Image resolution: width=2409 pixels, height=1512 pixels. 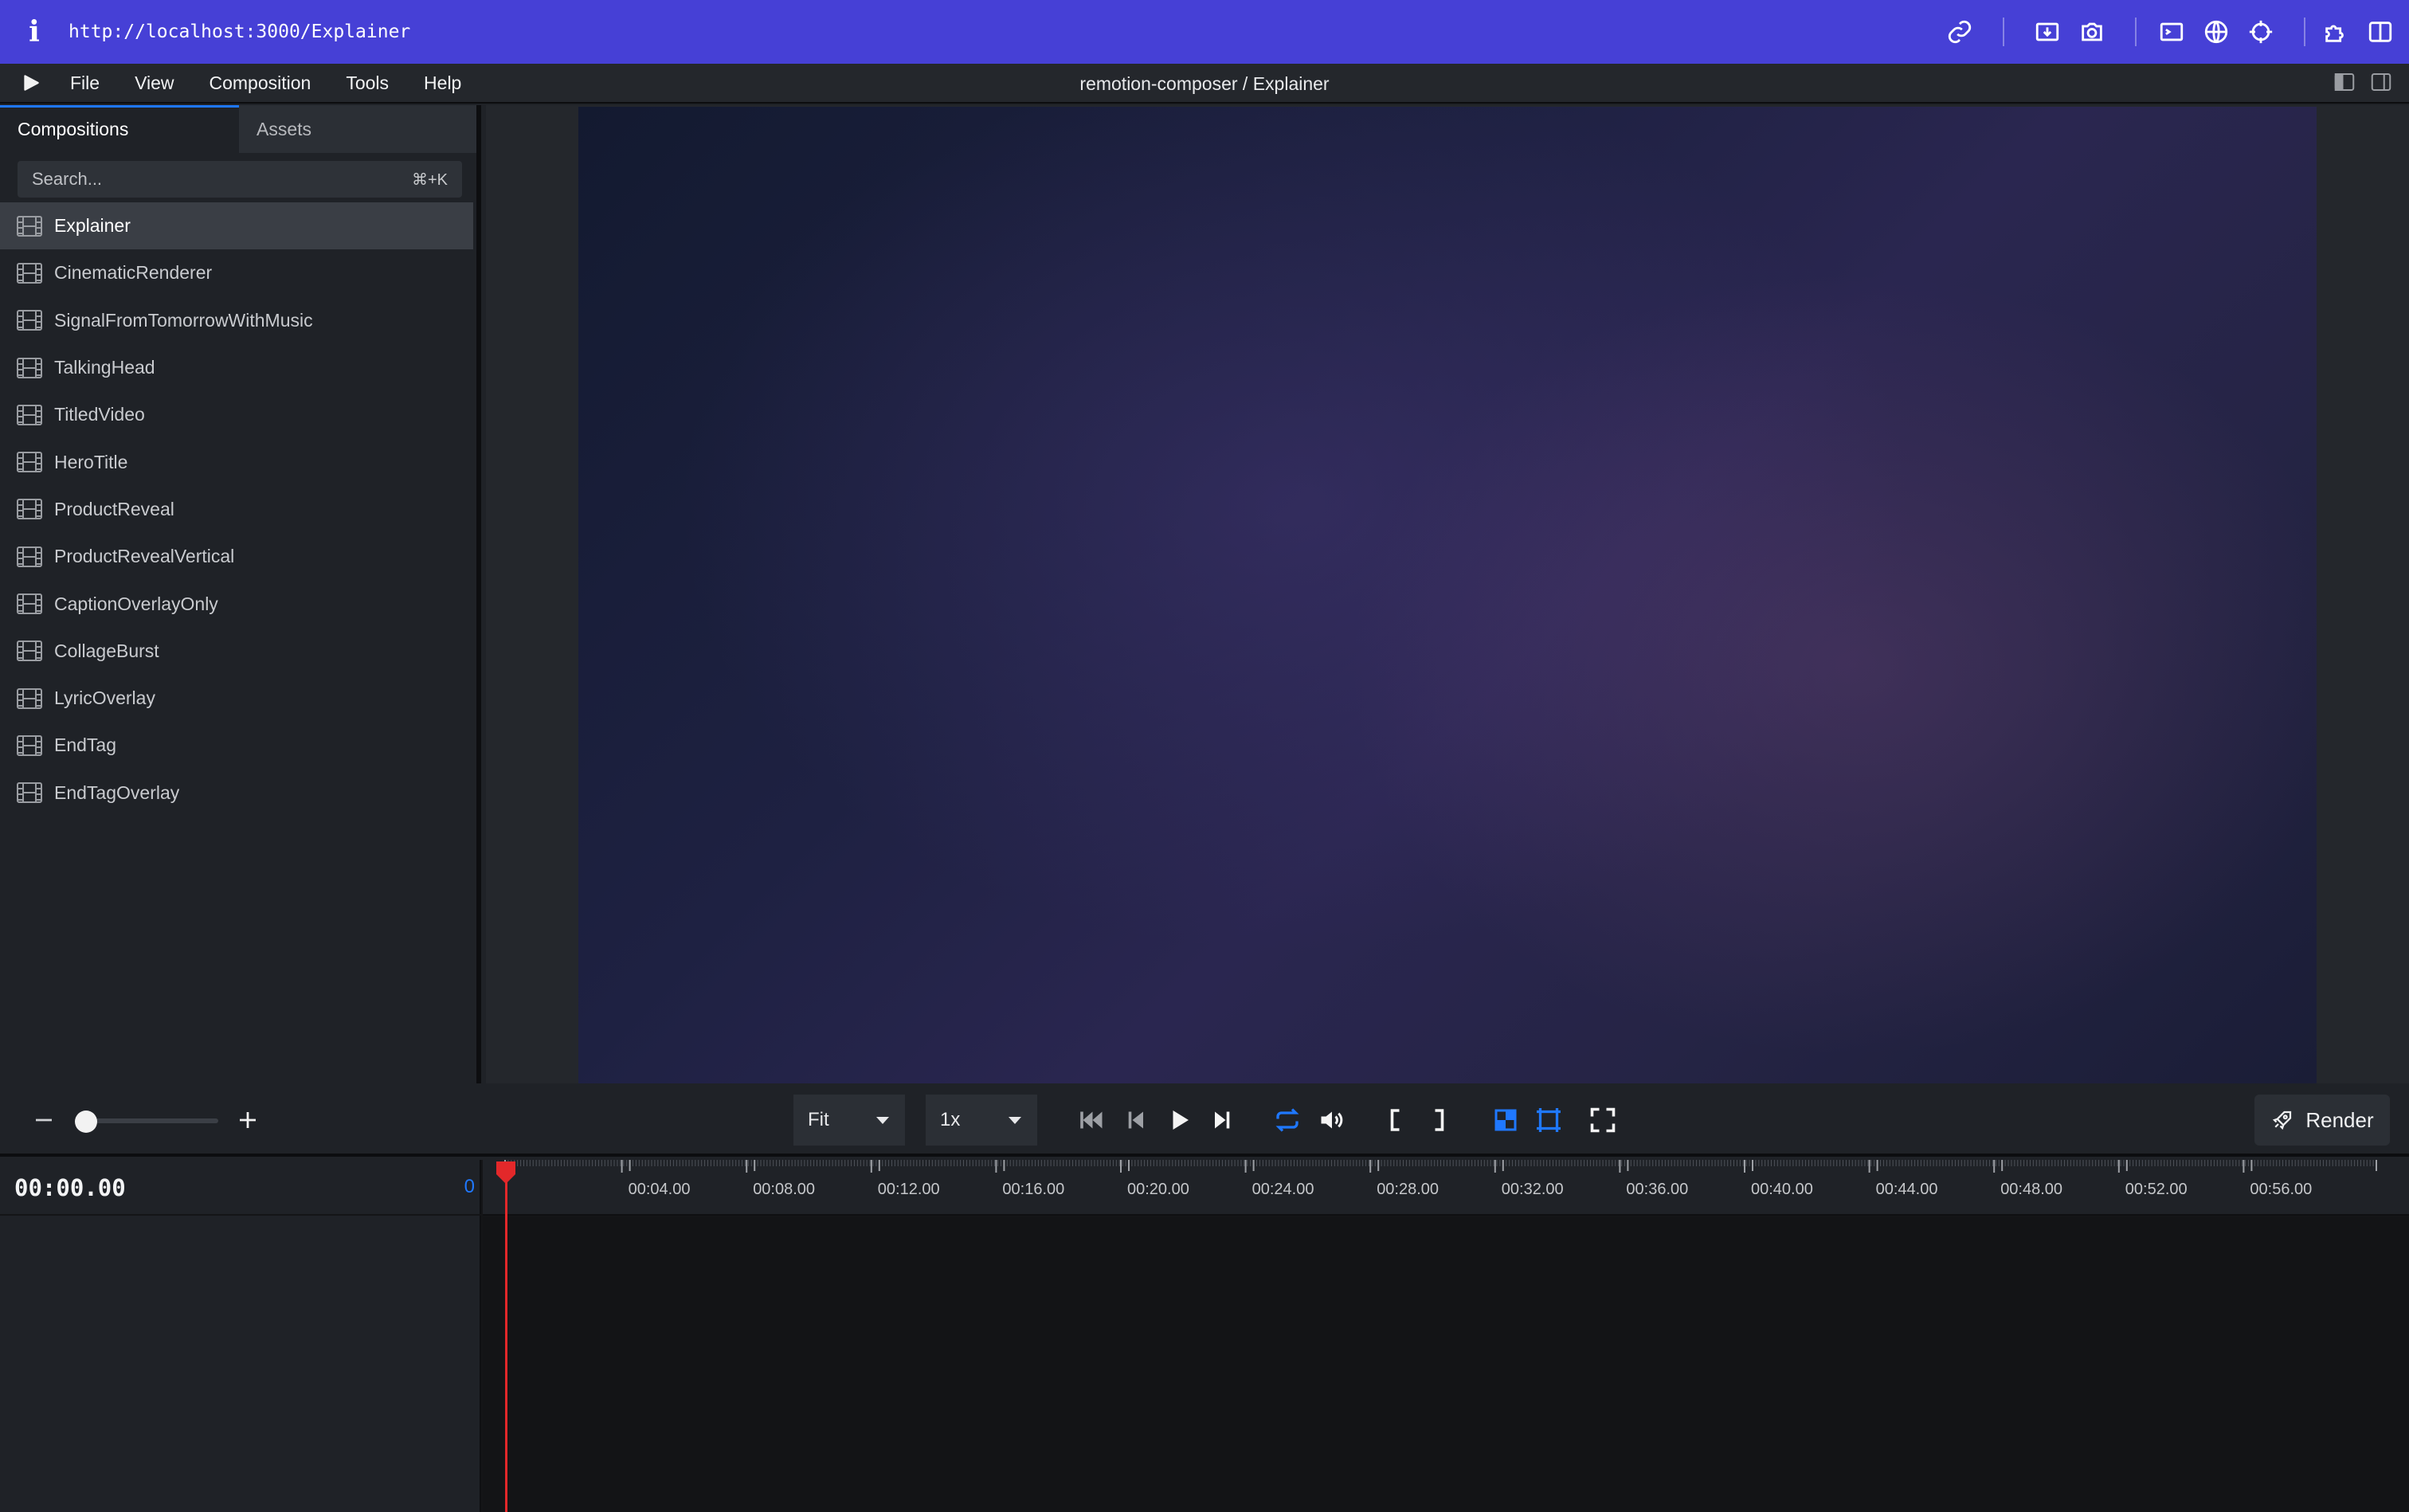 I want to click on composition-item: LyricOverlay, so click(x=238, y=698).